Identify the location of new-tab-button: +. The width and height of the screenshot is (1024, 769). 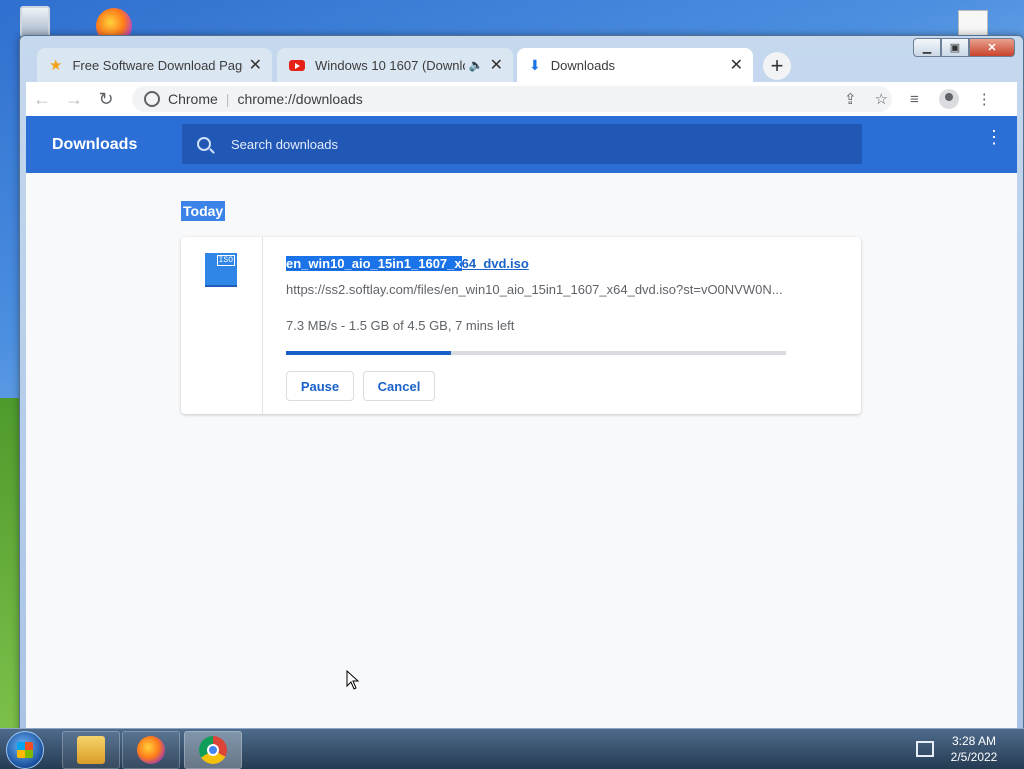
(777, 66).